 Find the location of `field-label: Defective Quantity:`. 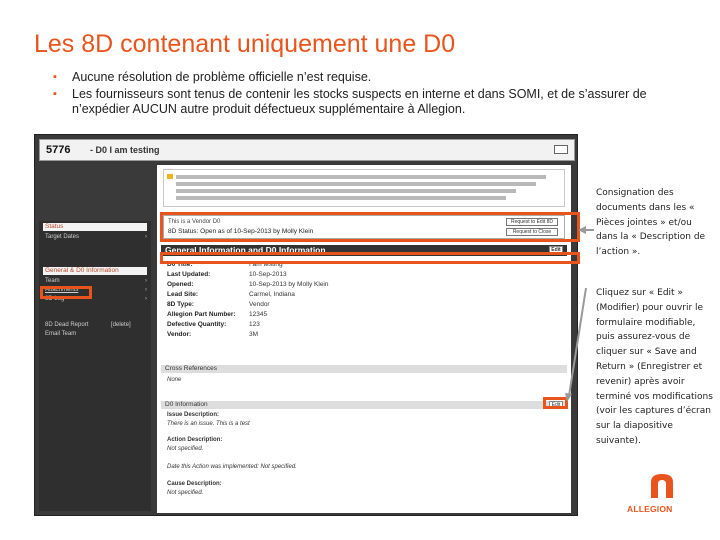

field-label: Defective Quantity: is located at coordinates (197, 324).